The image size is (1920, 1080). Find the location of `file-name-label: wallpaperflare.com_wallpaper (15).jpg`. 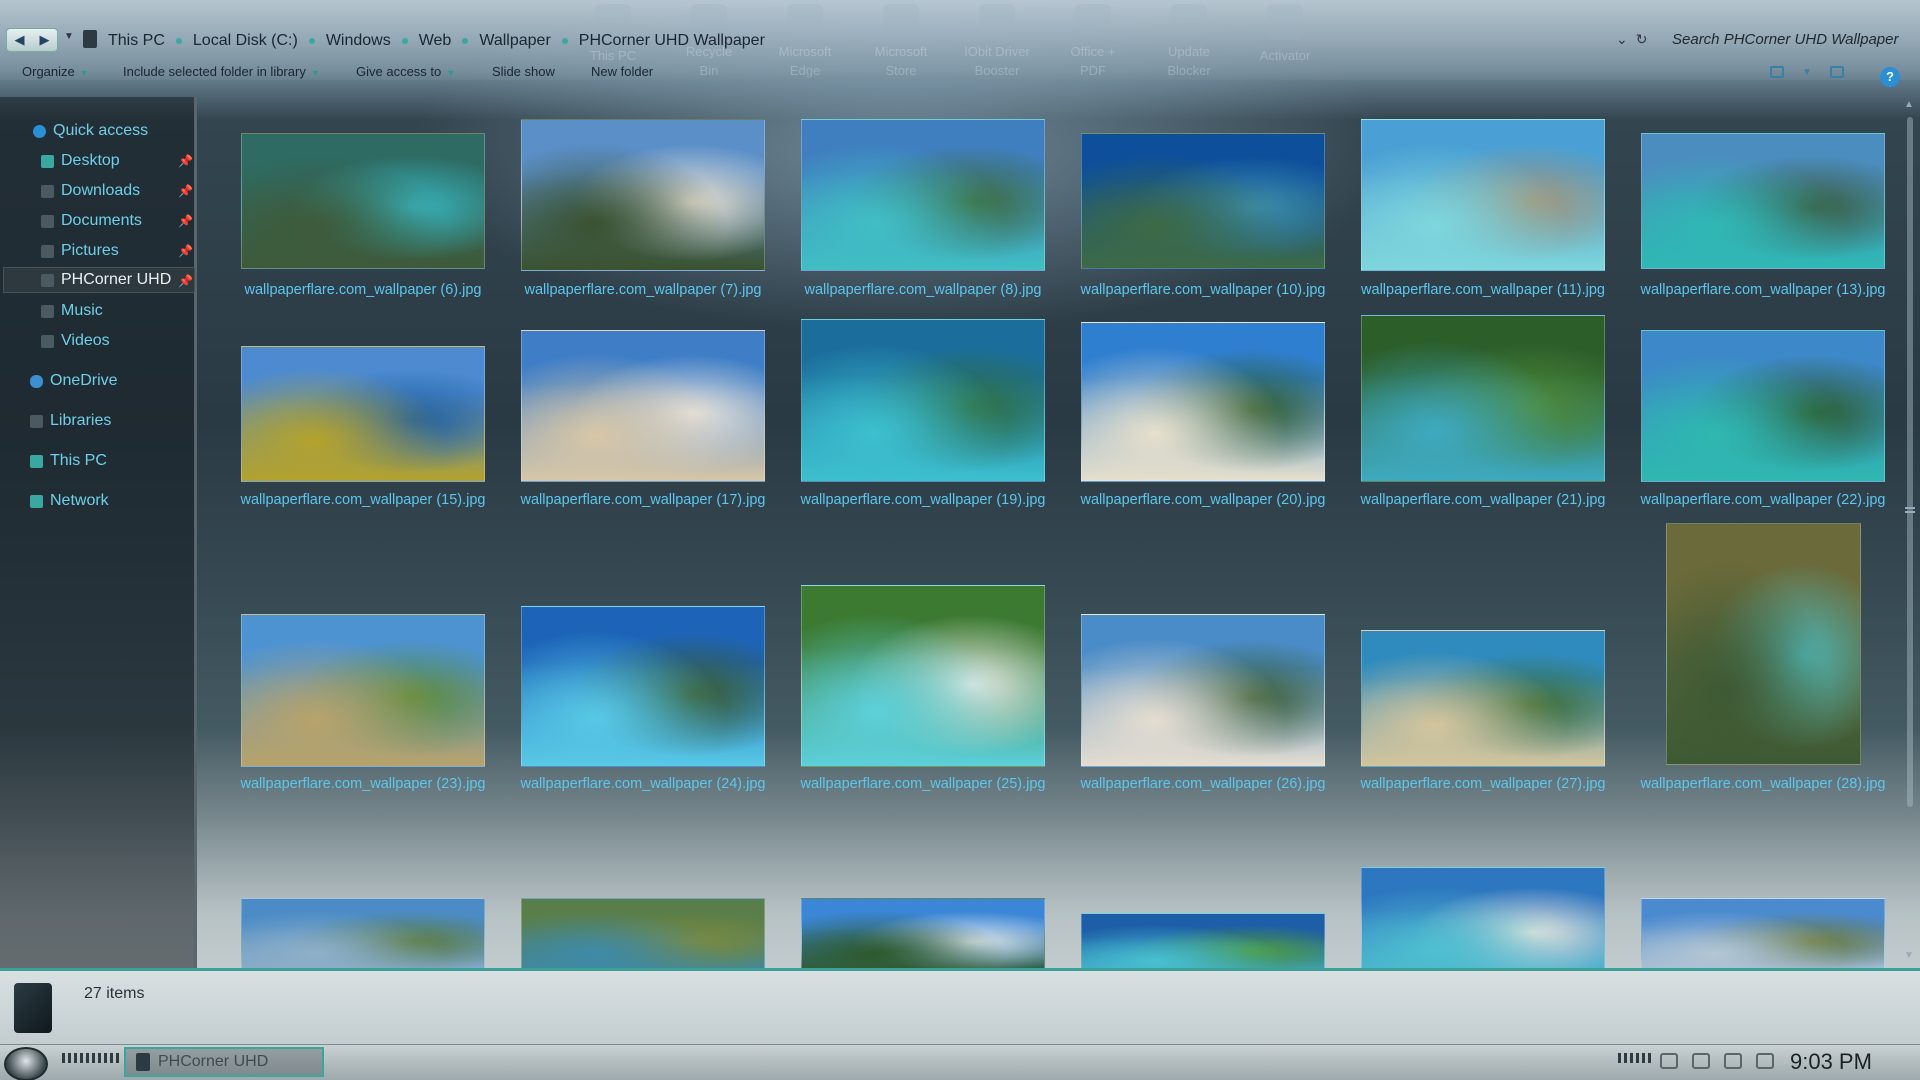

file-name-label: wallpaperflare.com_wallpaper (15).jpg is located at coordinates (363, 500).